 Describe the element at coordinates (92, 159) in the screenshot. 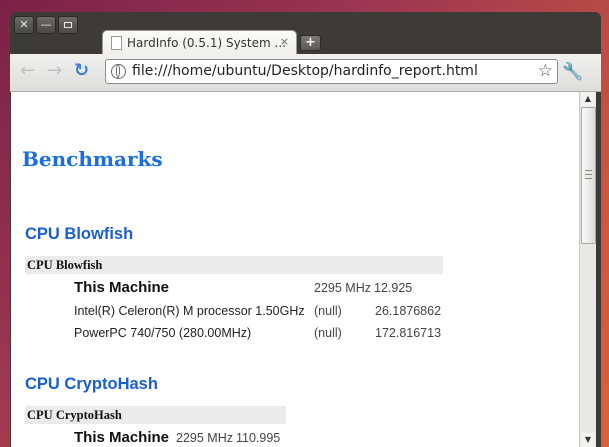

I see `page-title: Benchmarks` at that location.